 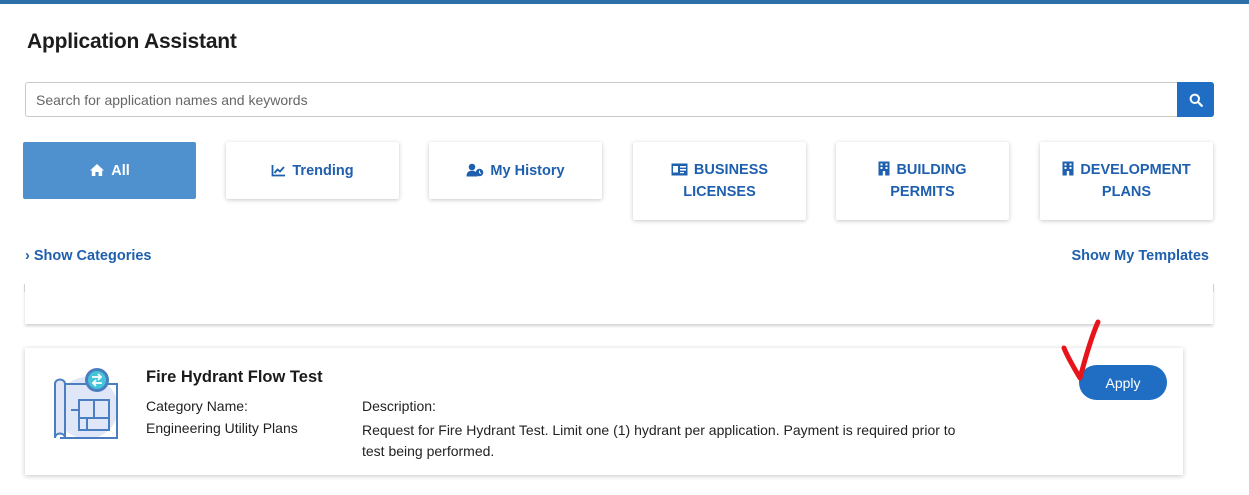 What do you see at coordinates (323, 170) in the screenshot?
I see `tab-trending-label: Trending` at bounding box center [323, 170].